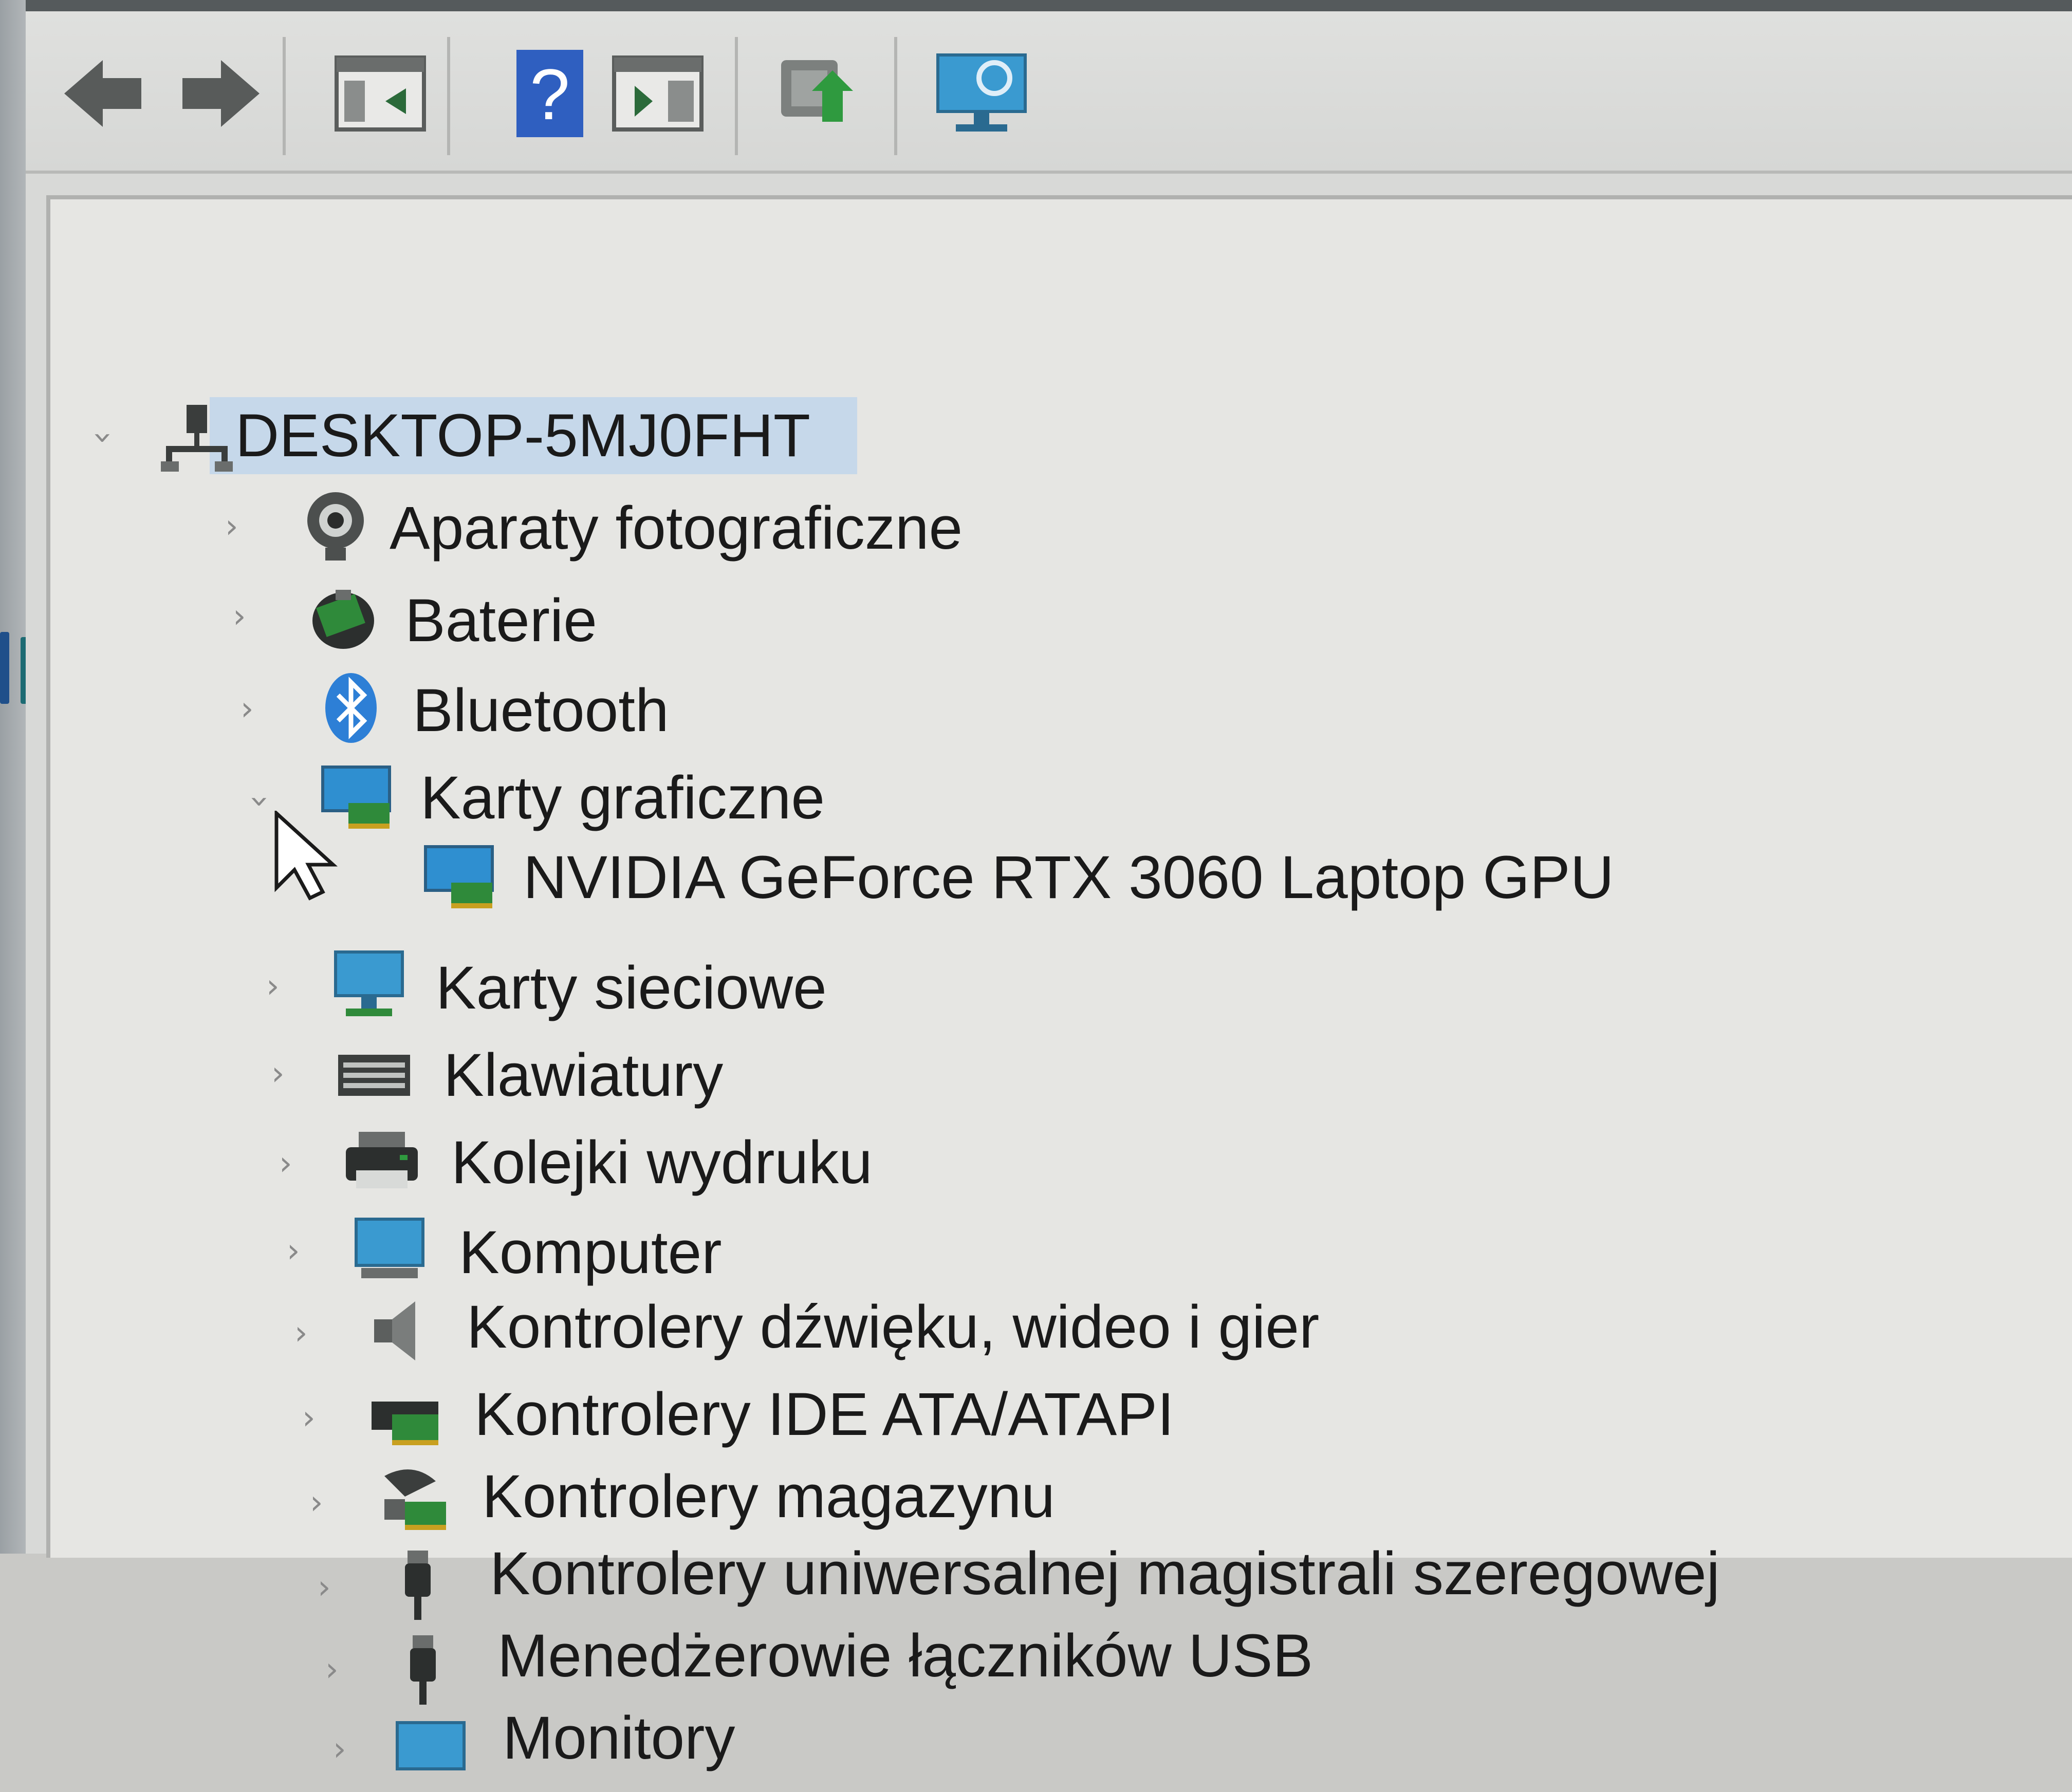 Image resolution: width=2072 pixels, height=1792 pixels. Describe the element at coordinates (631, 988) in the screenshot. I see `tree-item-label: Karty sieciowe` at that location.